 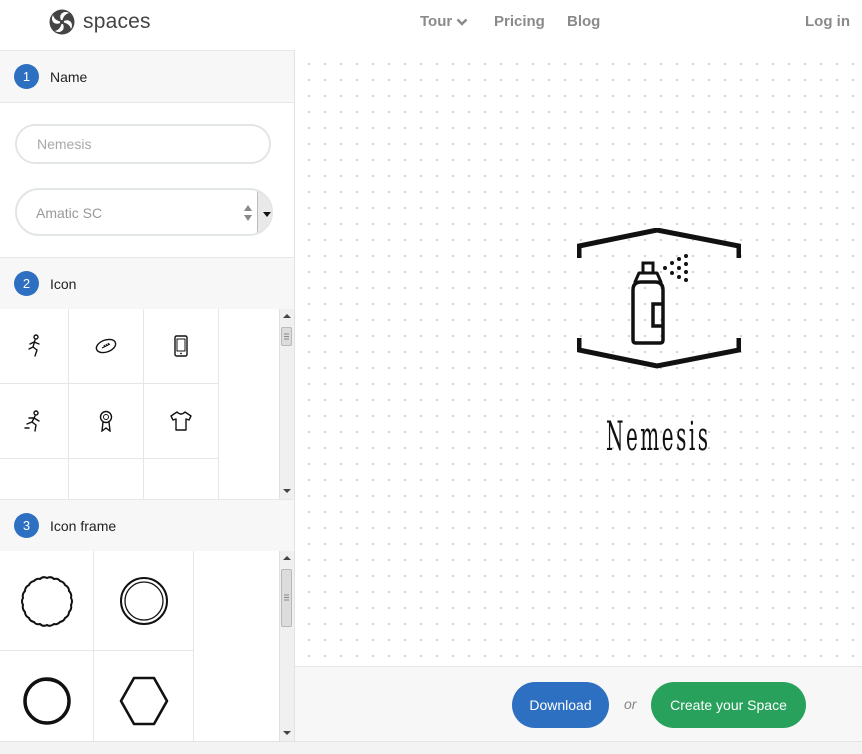 What do you see at coordinates (69, 213) in the screenshot?
I see `font-select-value: Amatic SC` at bounding box center [69, 213].